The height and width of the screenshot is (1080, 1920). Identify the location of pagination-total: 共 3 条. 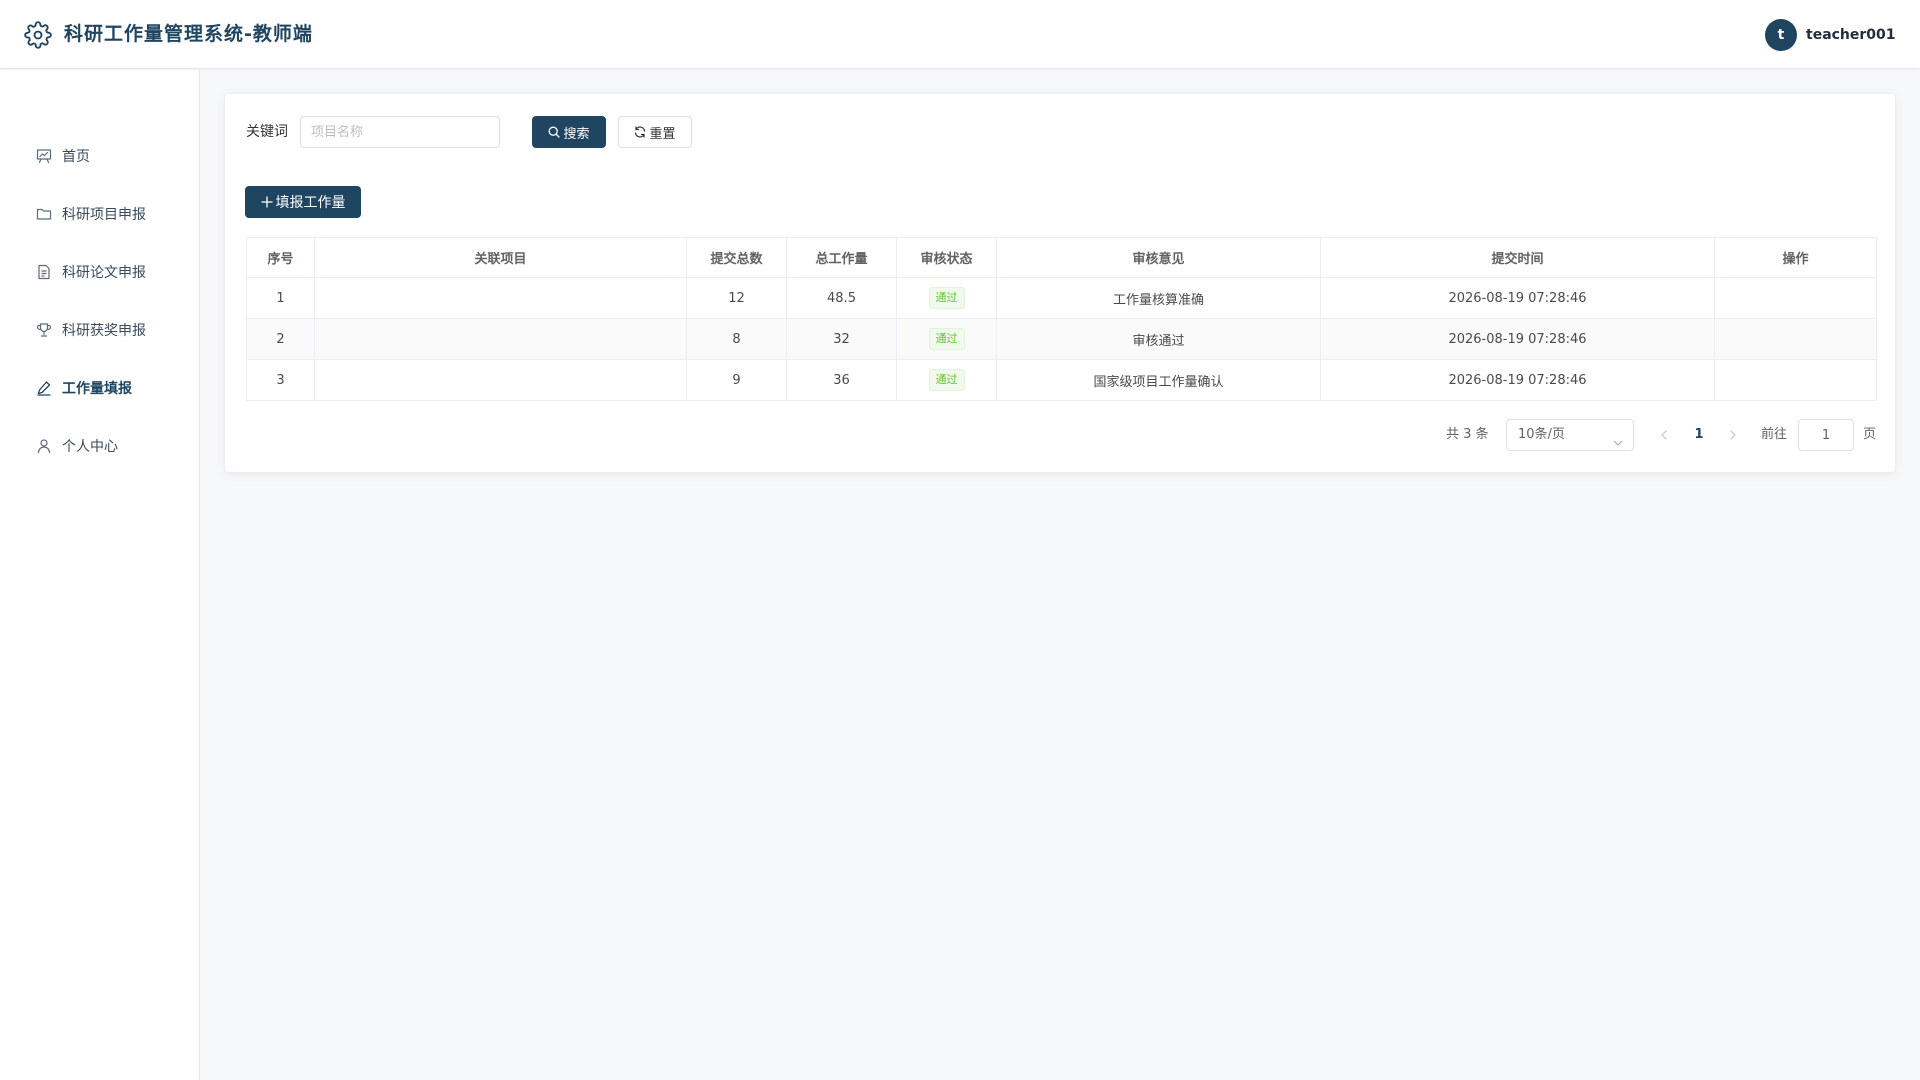
(1467, 434).